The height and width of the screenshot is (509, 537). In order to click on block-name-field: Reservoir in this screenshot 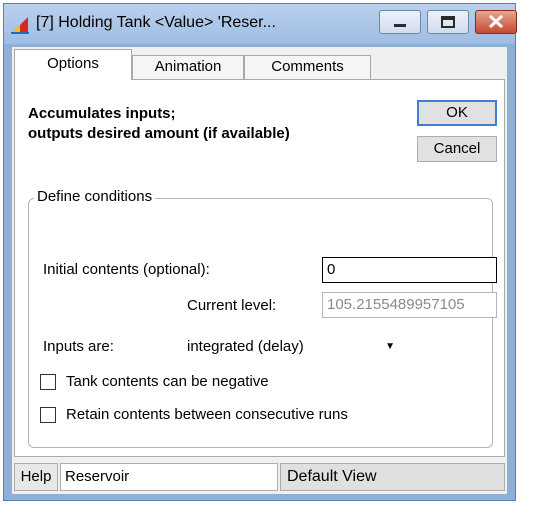, I will do `click(169, 477)`.